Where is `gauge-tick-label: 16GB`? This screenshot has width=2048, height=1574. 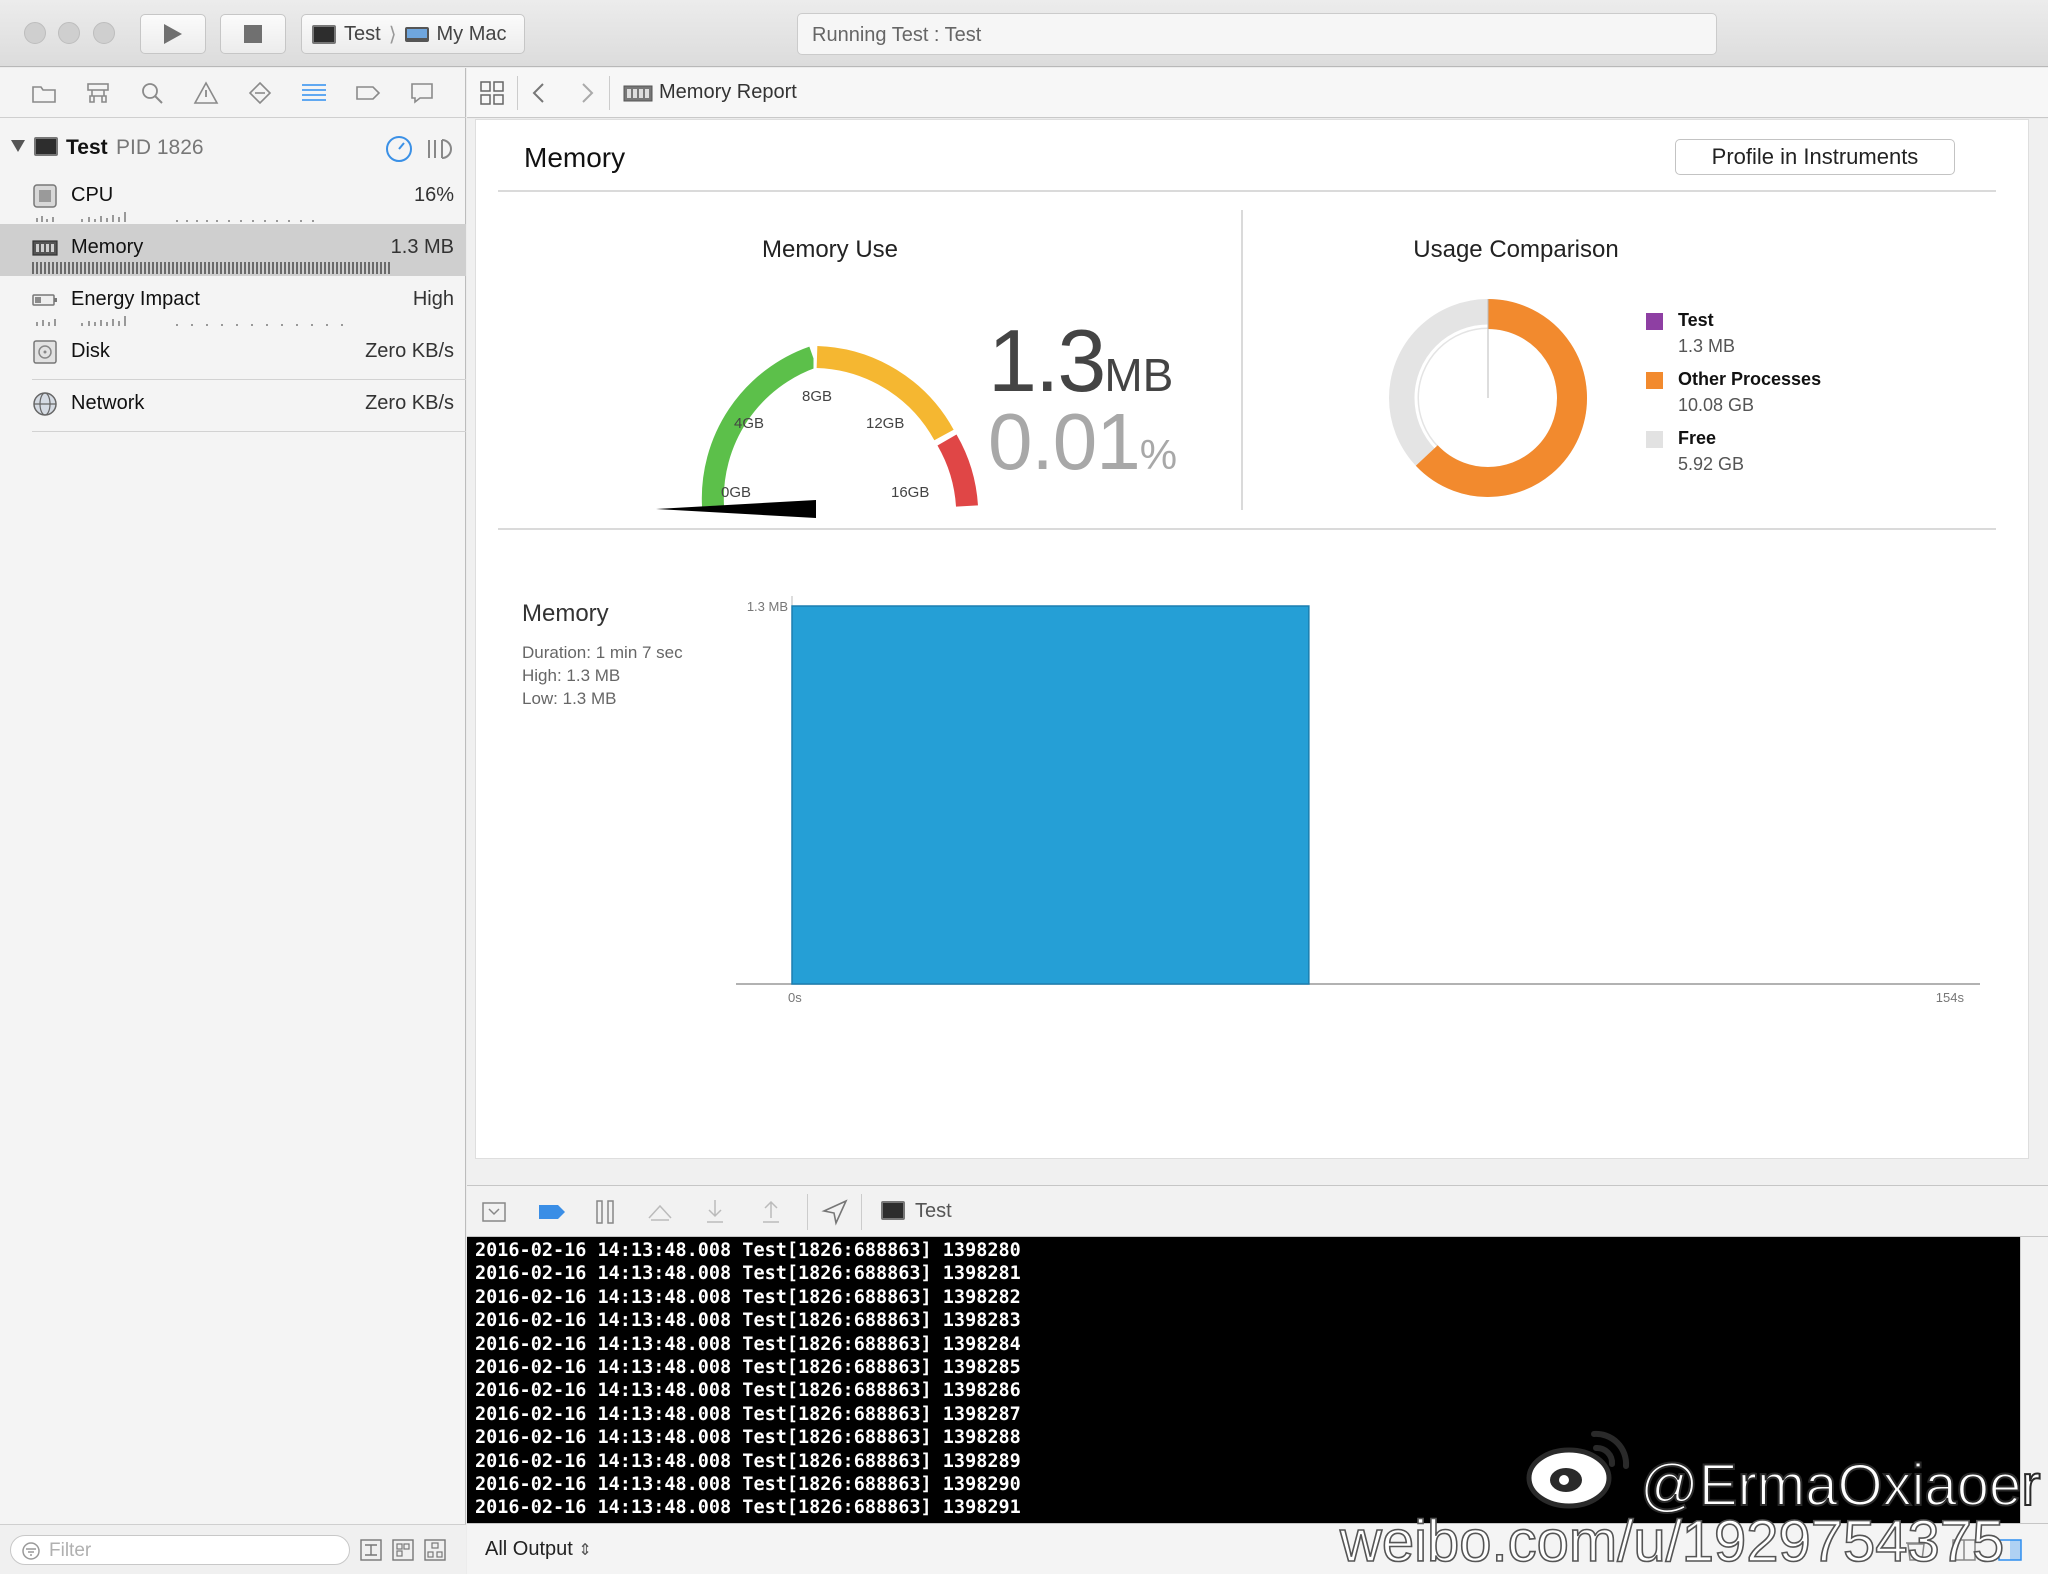 gauge-tick-label: 16GB is located at coordinates (910, 492).